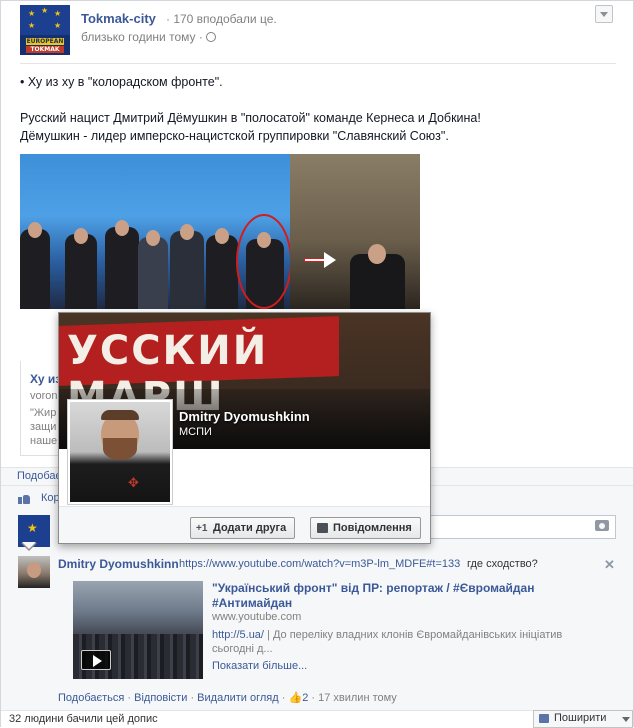 This screenshot has height=728, width=634. Describe the element at coordinates (244, 416) in the screenshot. I see `hovercard-name-link: Dmitry Dyomushkinn` at that location.